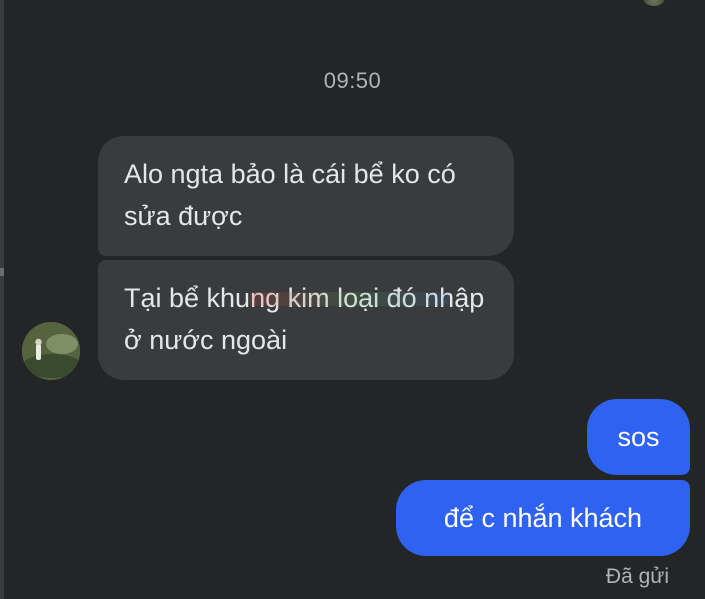 This screenshot has width=705, height=599. I want to click on avatar-photo, so click(51, 351).